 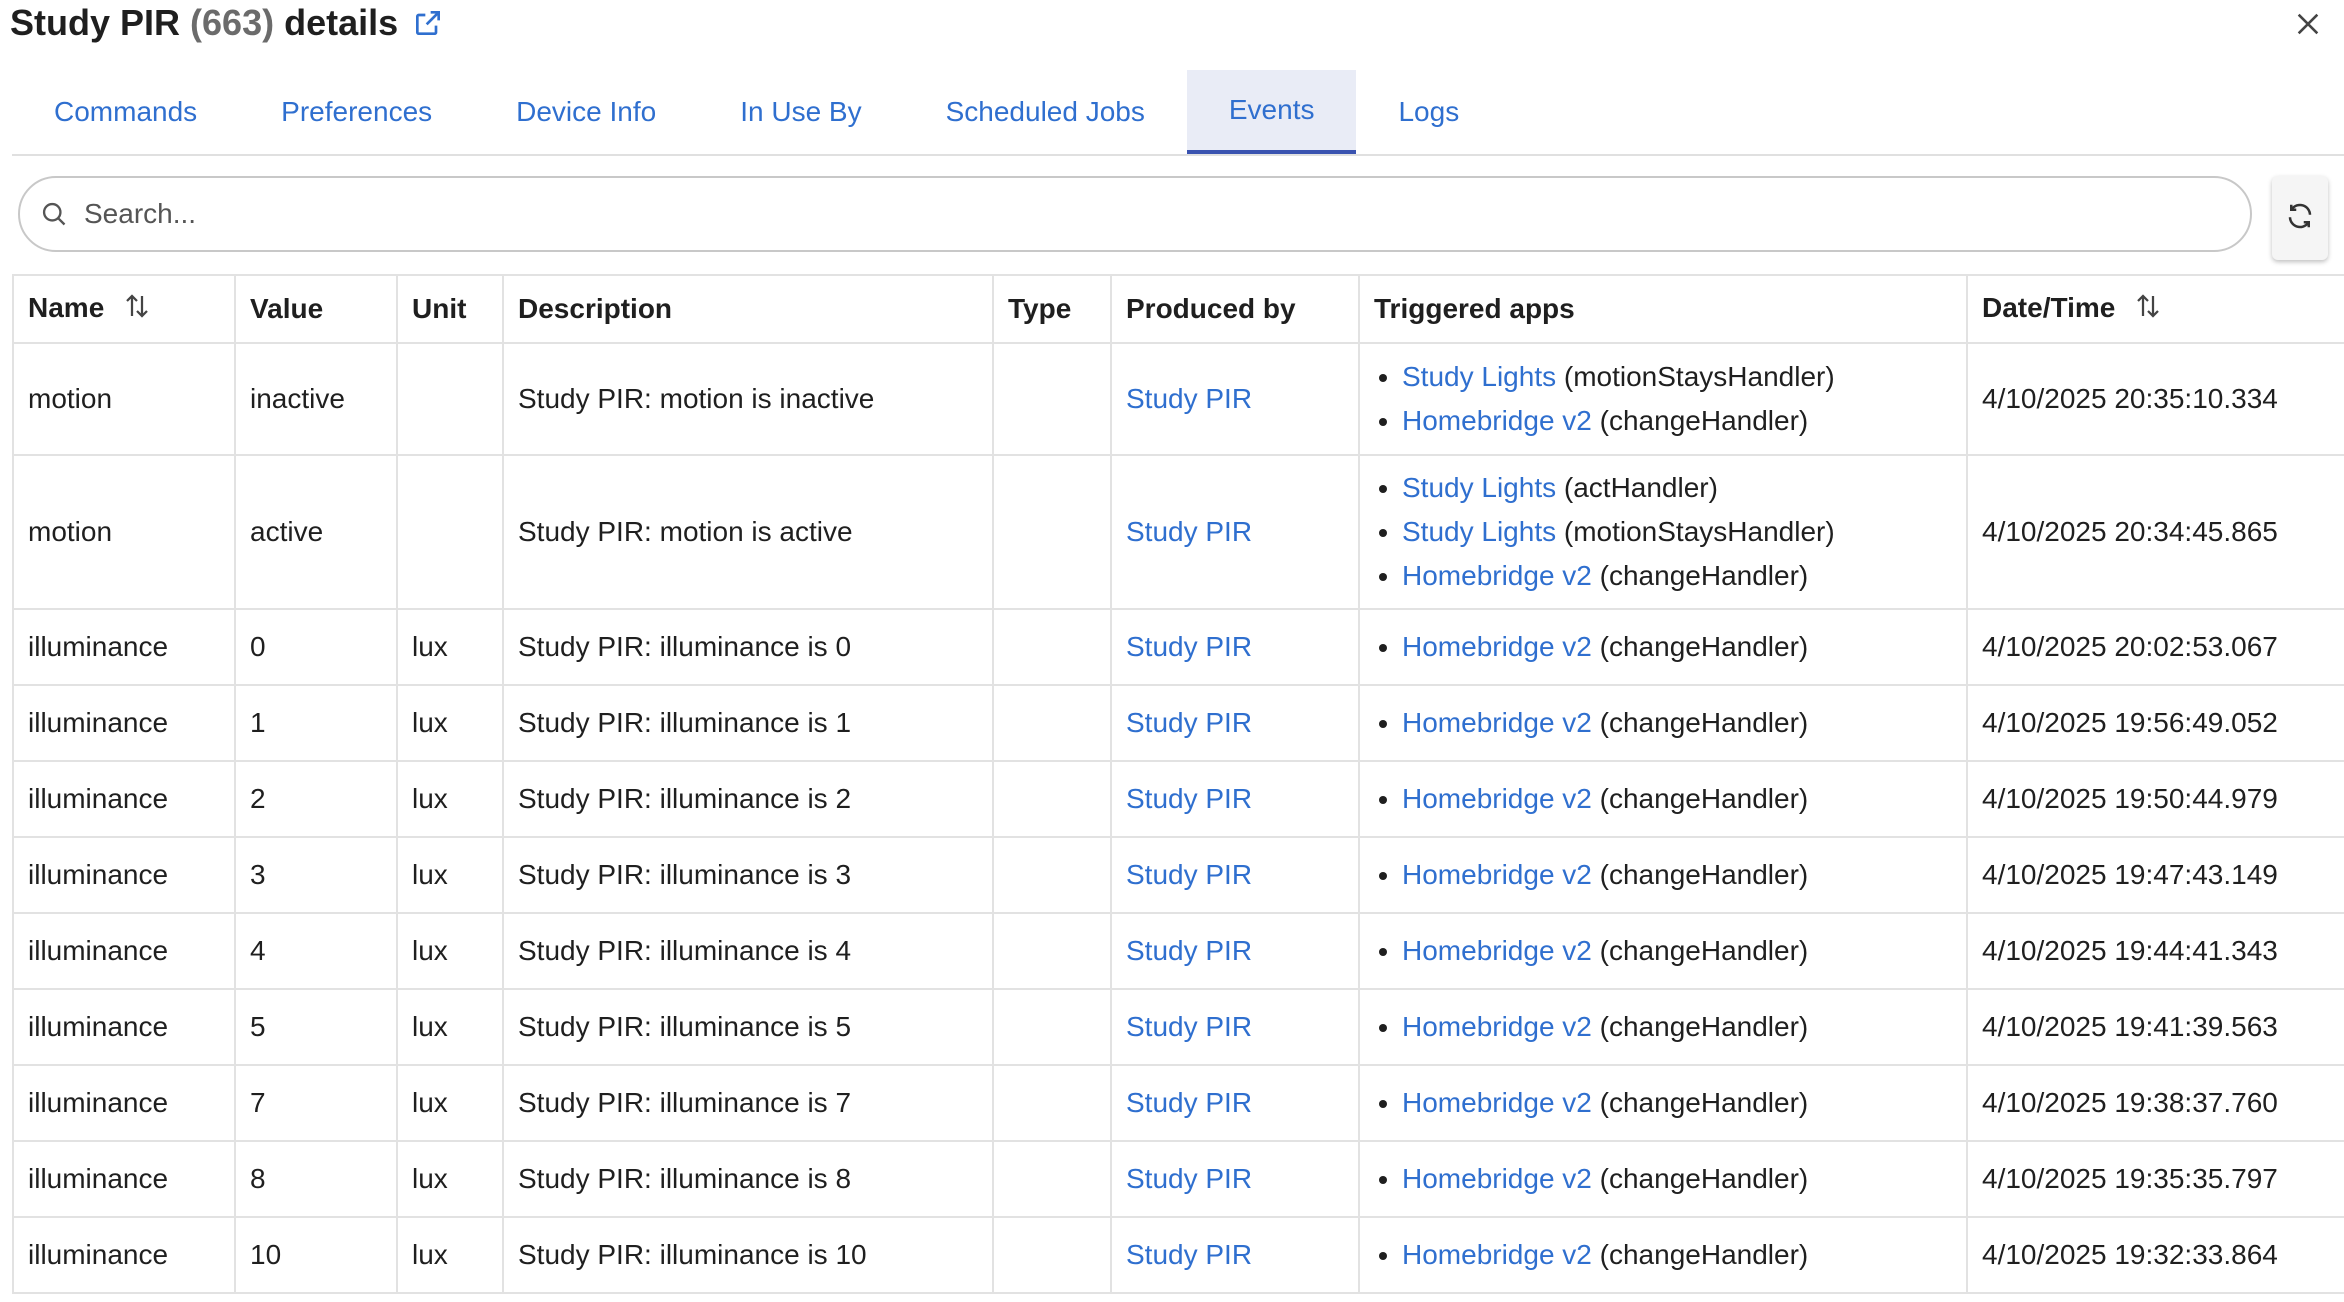 I want to click on event-description: Study PIR: illuminance is 5, so click(x=748, y=1027).